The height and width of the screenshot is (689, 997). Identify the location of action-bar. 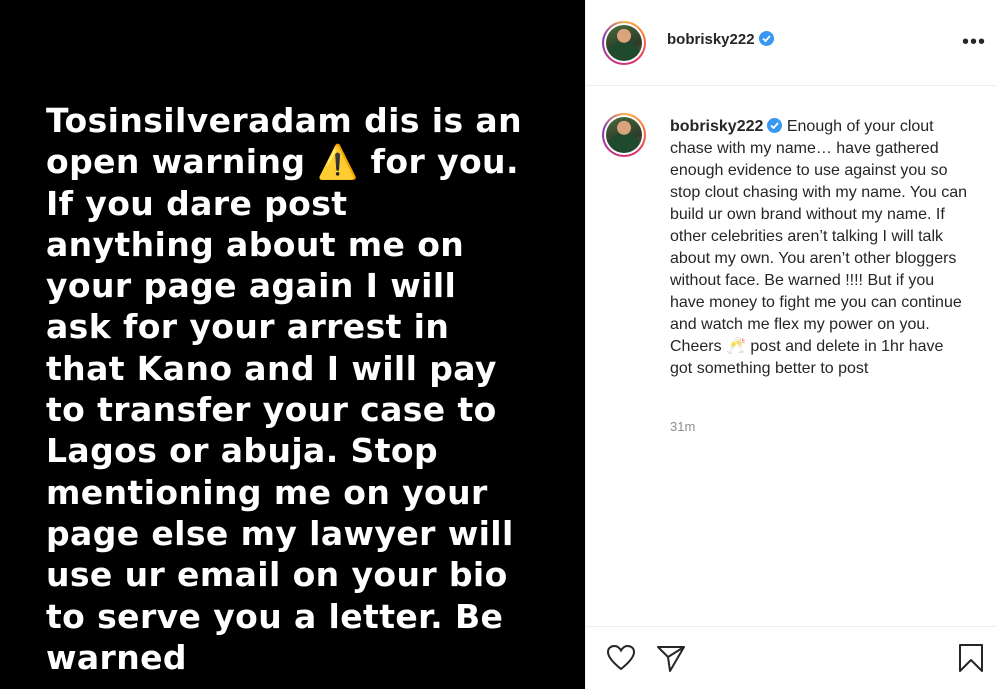
(791, 657).